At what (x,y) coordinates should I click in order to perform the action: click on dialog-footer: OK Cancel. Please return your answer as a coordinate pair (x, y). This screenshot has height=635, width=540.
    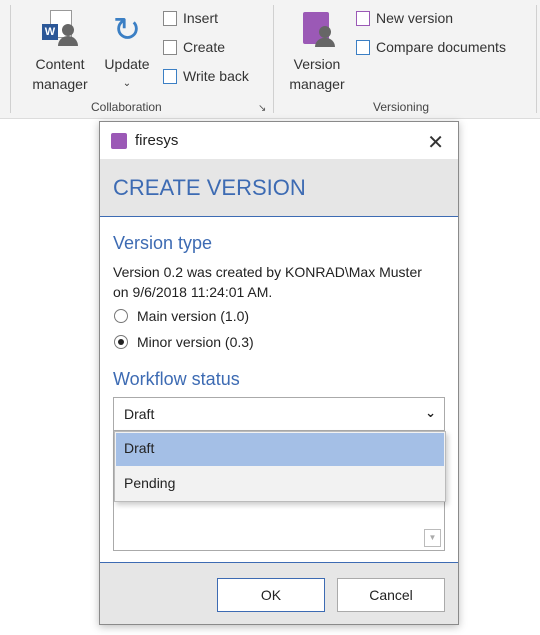
    Looking at the image, I should click on (279, 593).